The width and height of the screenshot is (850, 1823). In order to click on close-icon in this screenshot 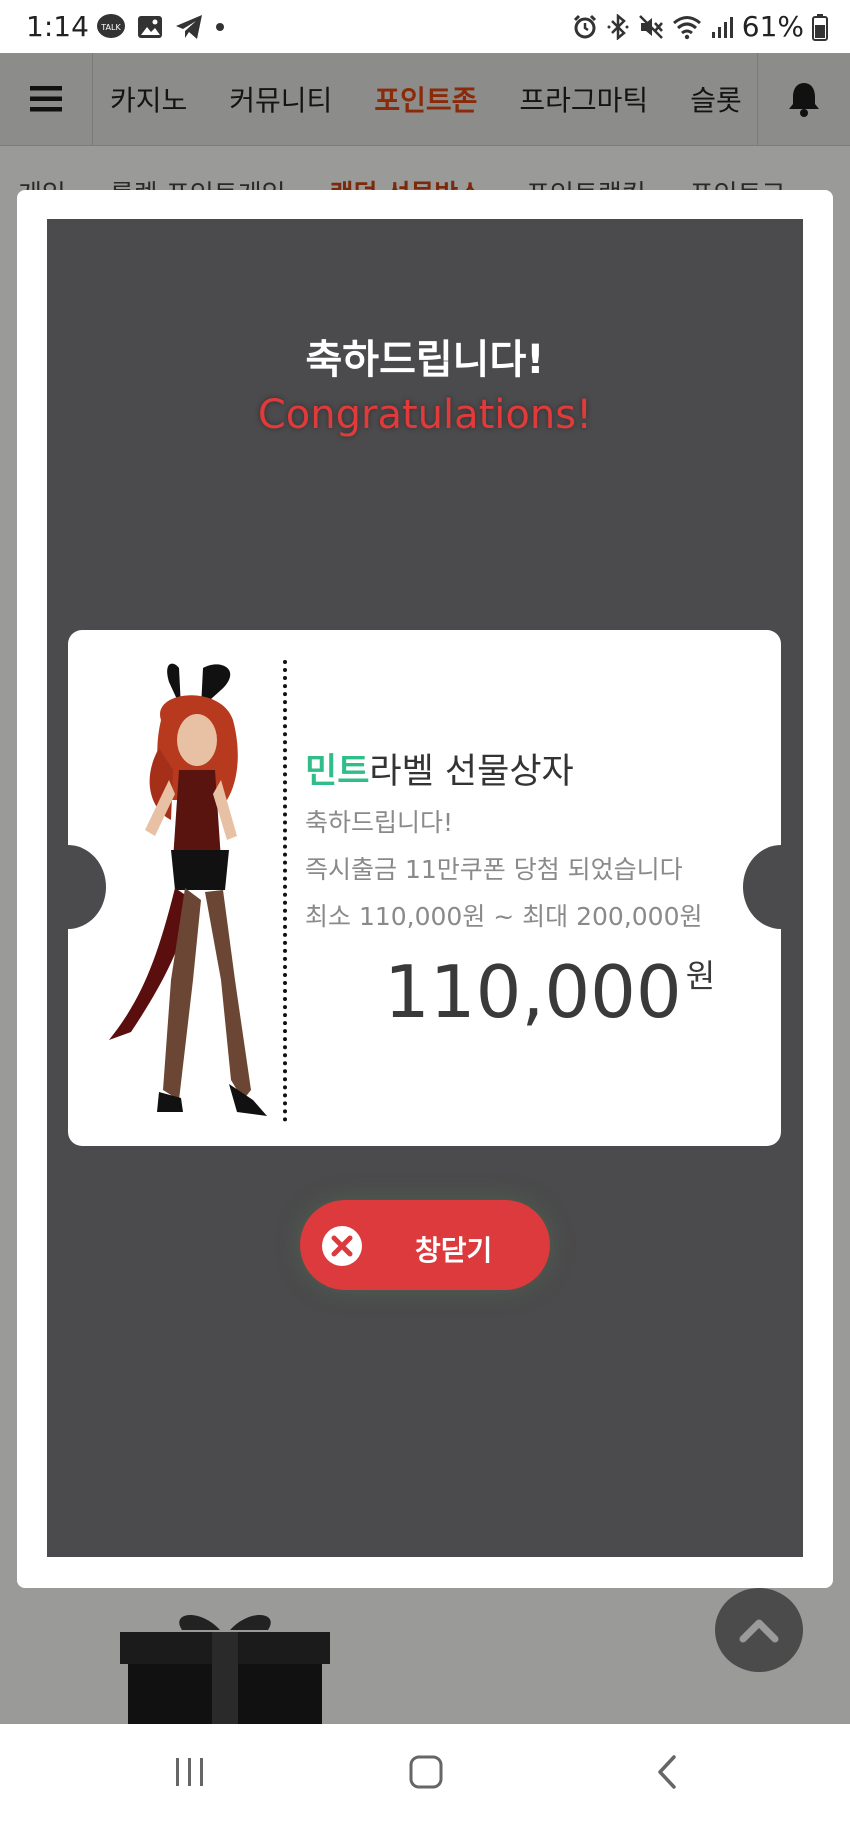, I will do `click(342, 1246)`.